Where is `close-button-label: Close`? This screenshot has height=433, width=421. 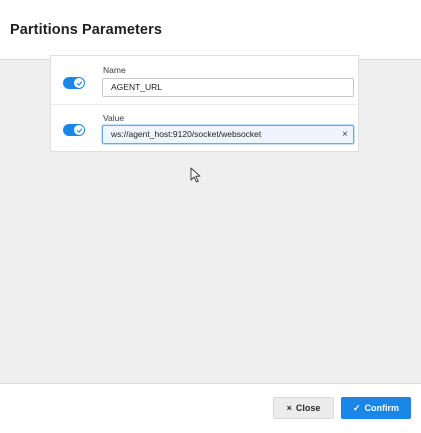
close-button-label: Close is located at coordinates (308, 408).